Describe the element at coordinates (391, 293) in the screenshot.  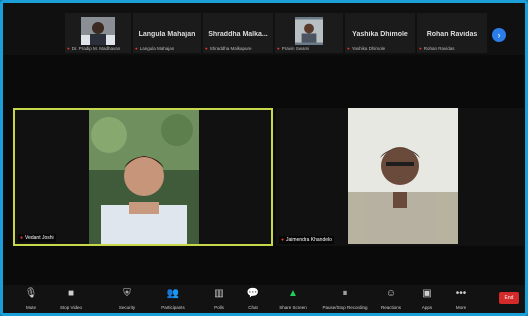
I see `smiley-icon: ☺` at that location.